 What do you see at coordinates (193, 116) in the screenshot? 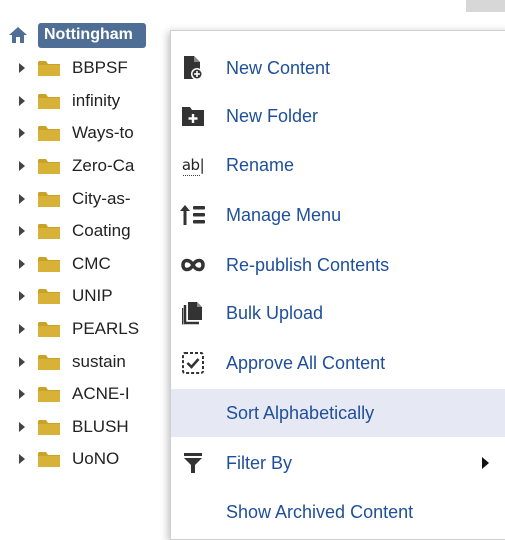
I see `new-folder-icon` at bounding box center [193, 116].